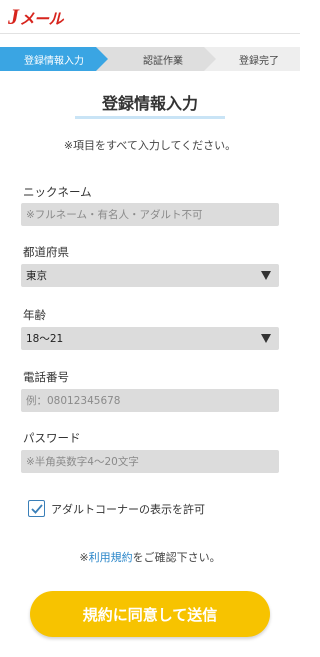 Image resolution: width=320 pixels, height=657 pixels. I want to click on age-select: 18〜21, so click(150, 338).